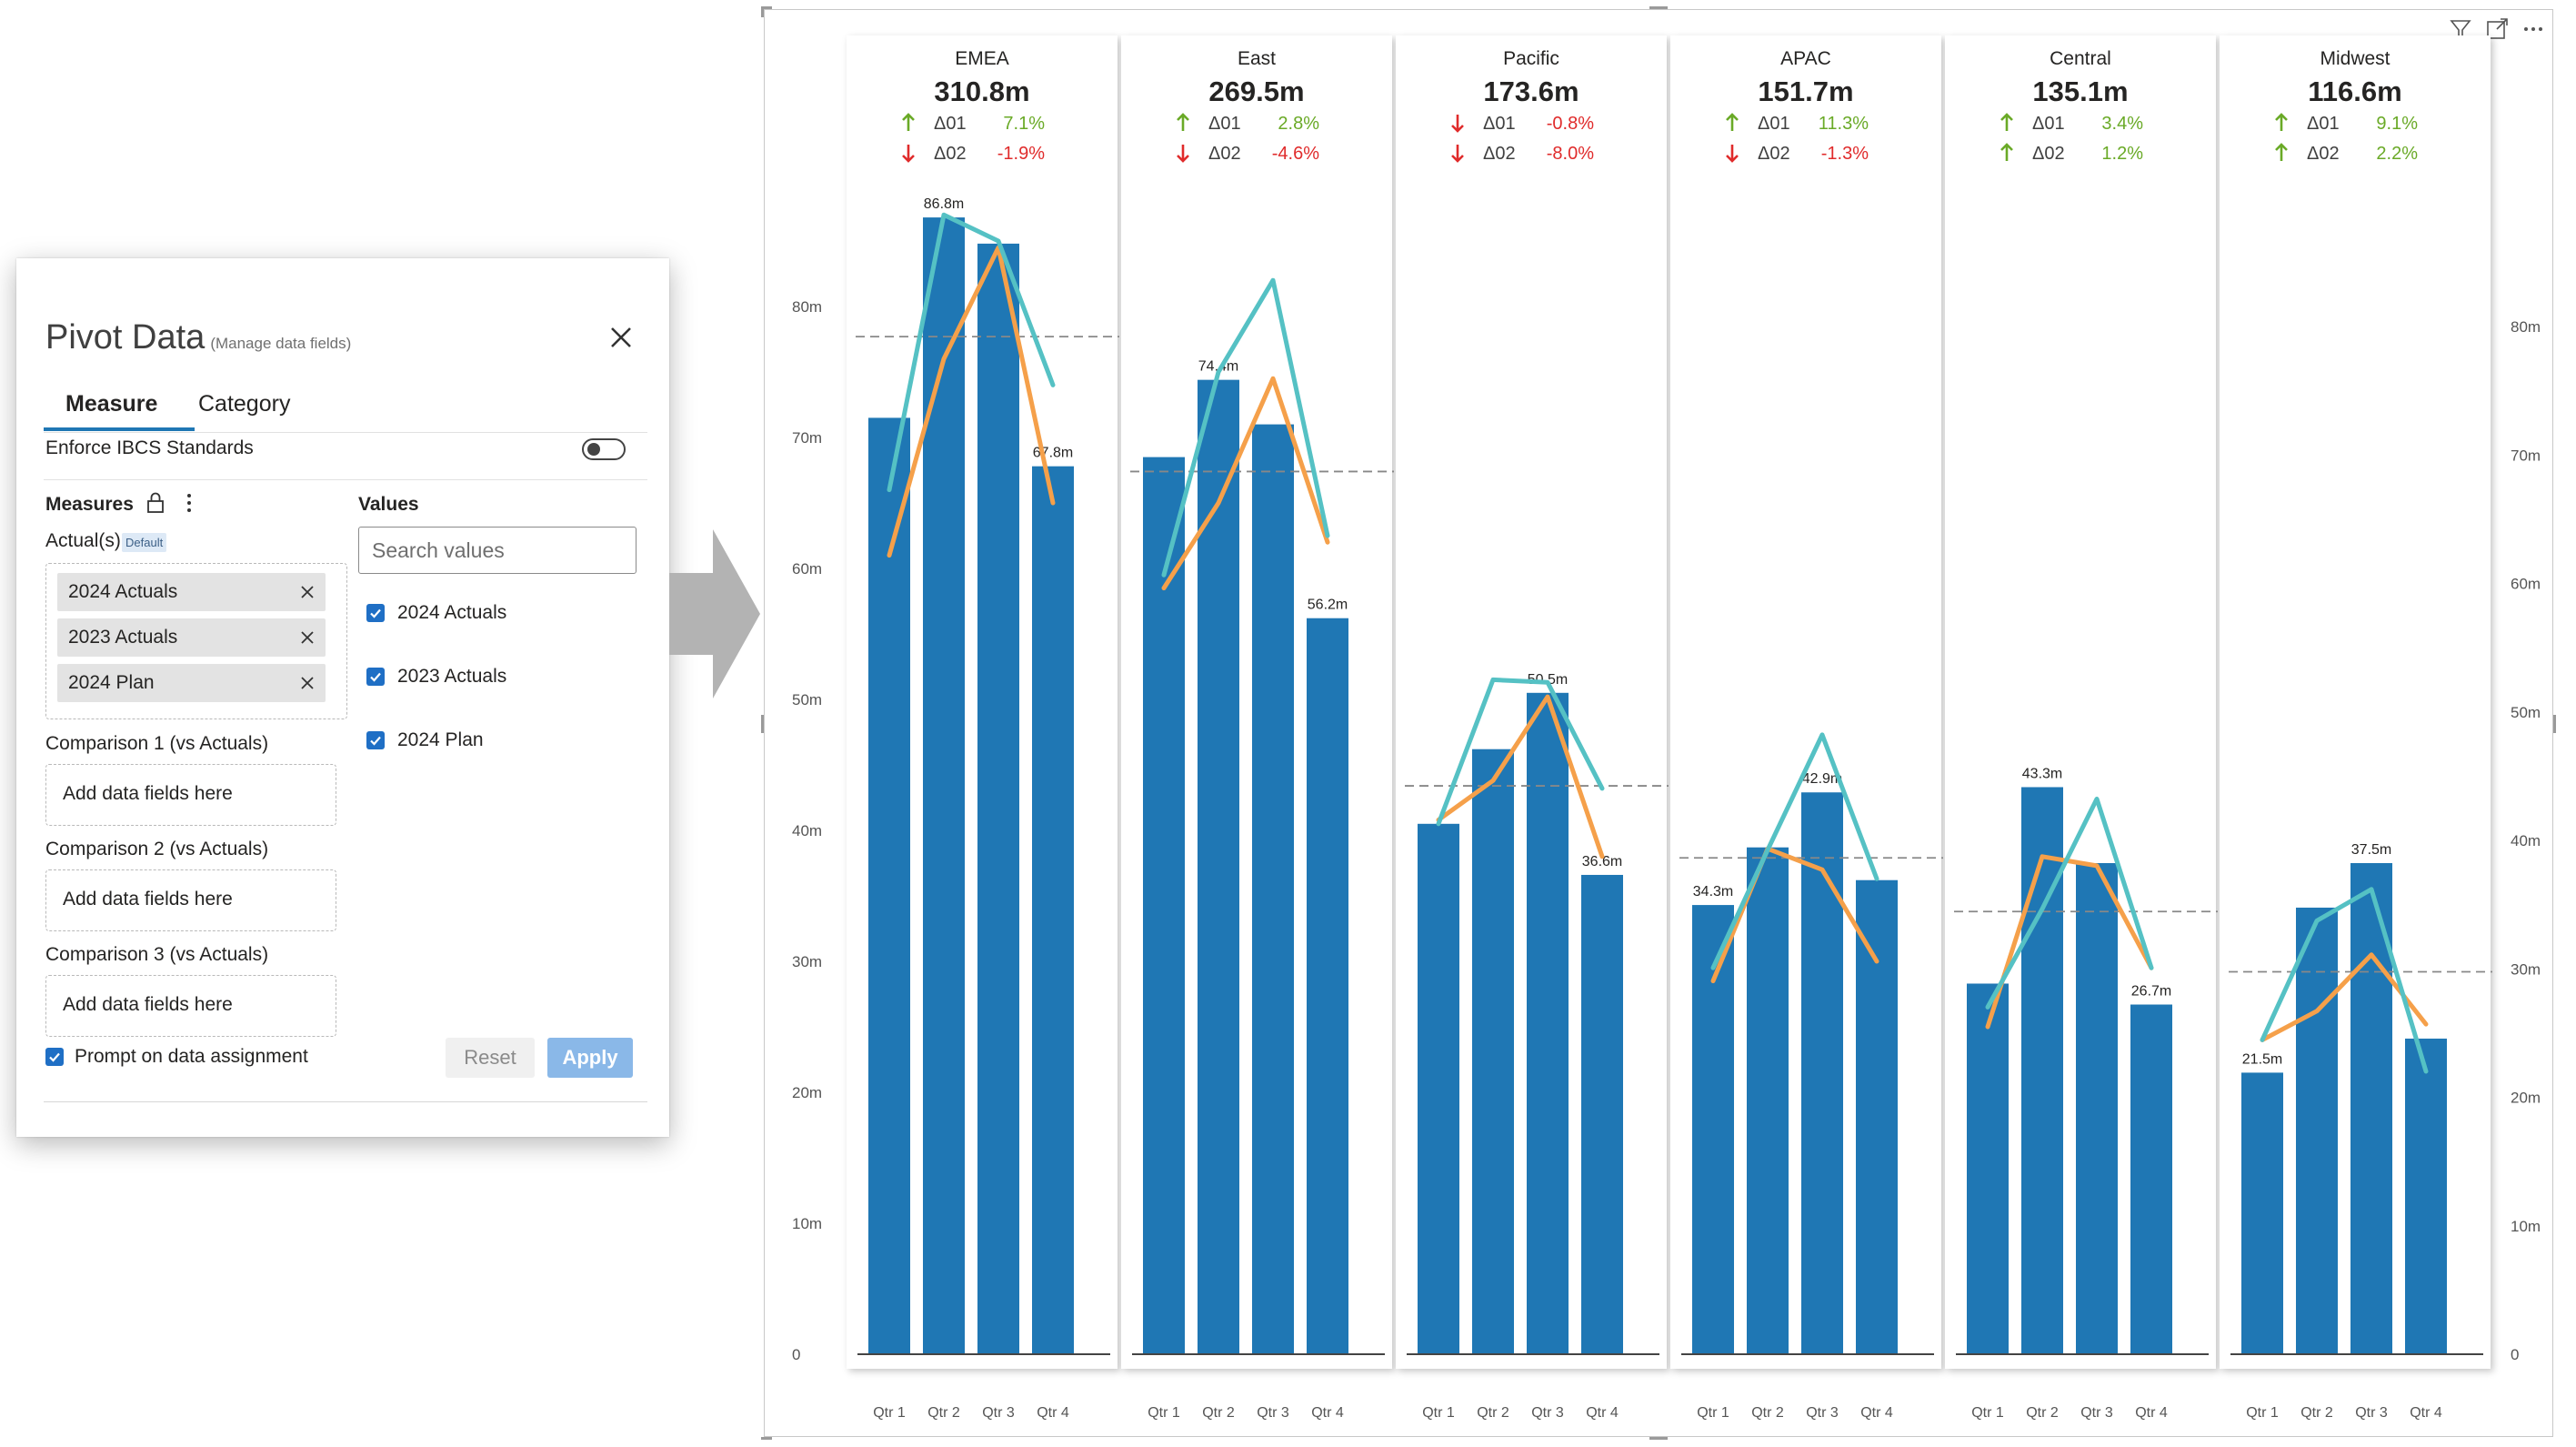  Describe the element at coordinates (451, 677) in the screenshot. I see `value-option-label: 2023 Actuals` at that location.